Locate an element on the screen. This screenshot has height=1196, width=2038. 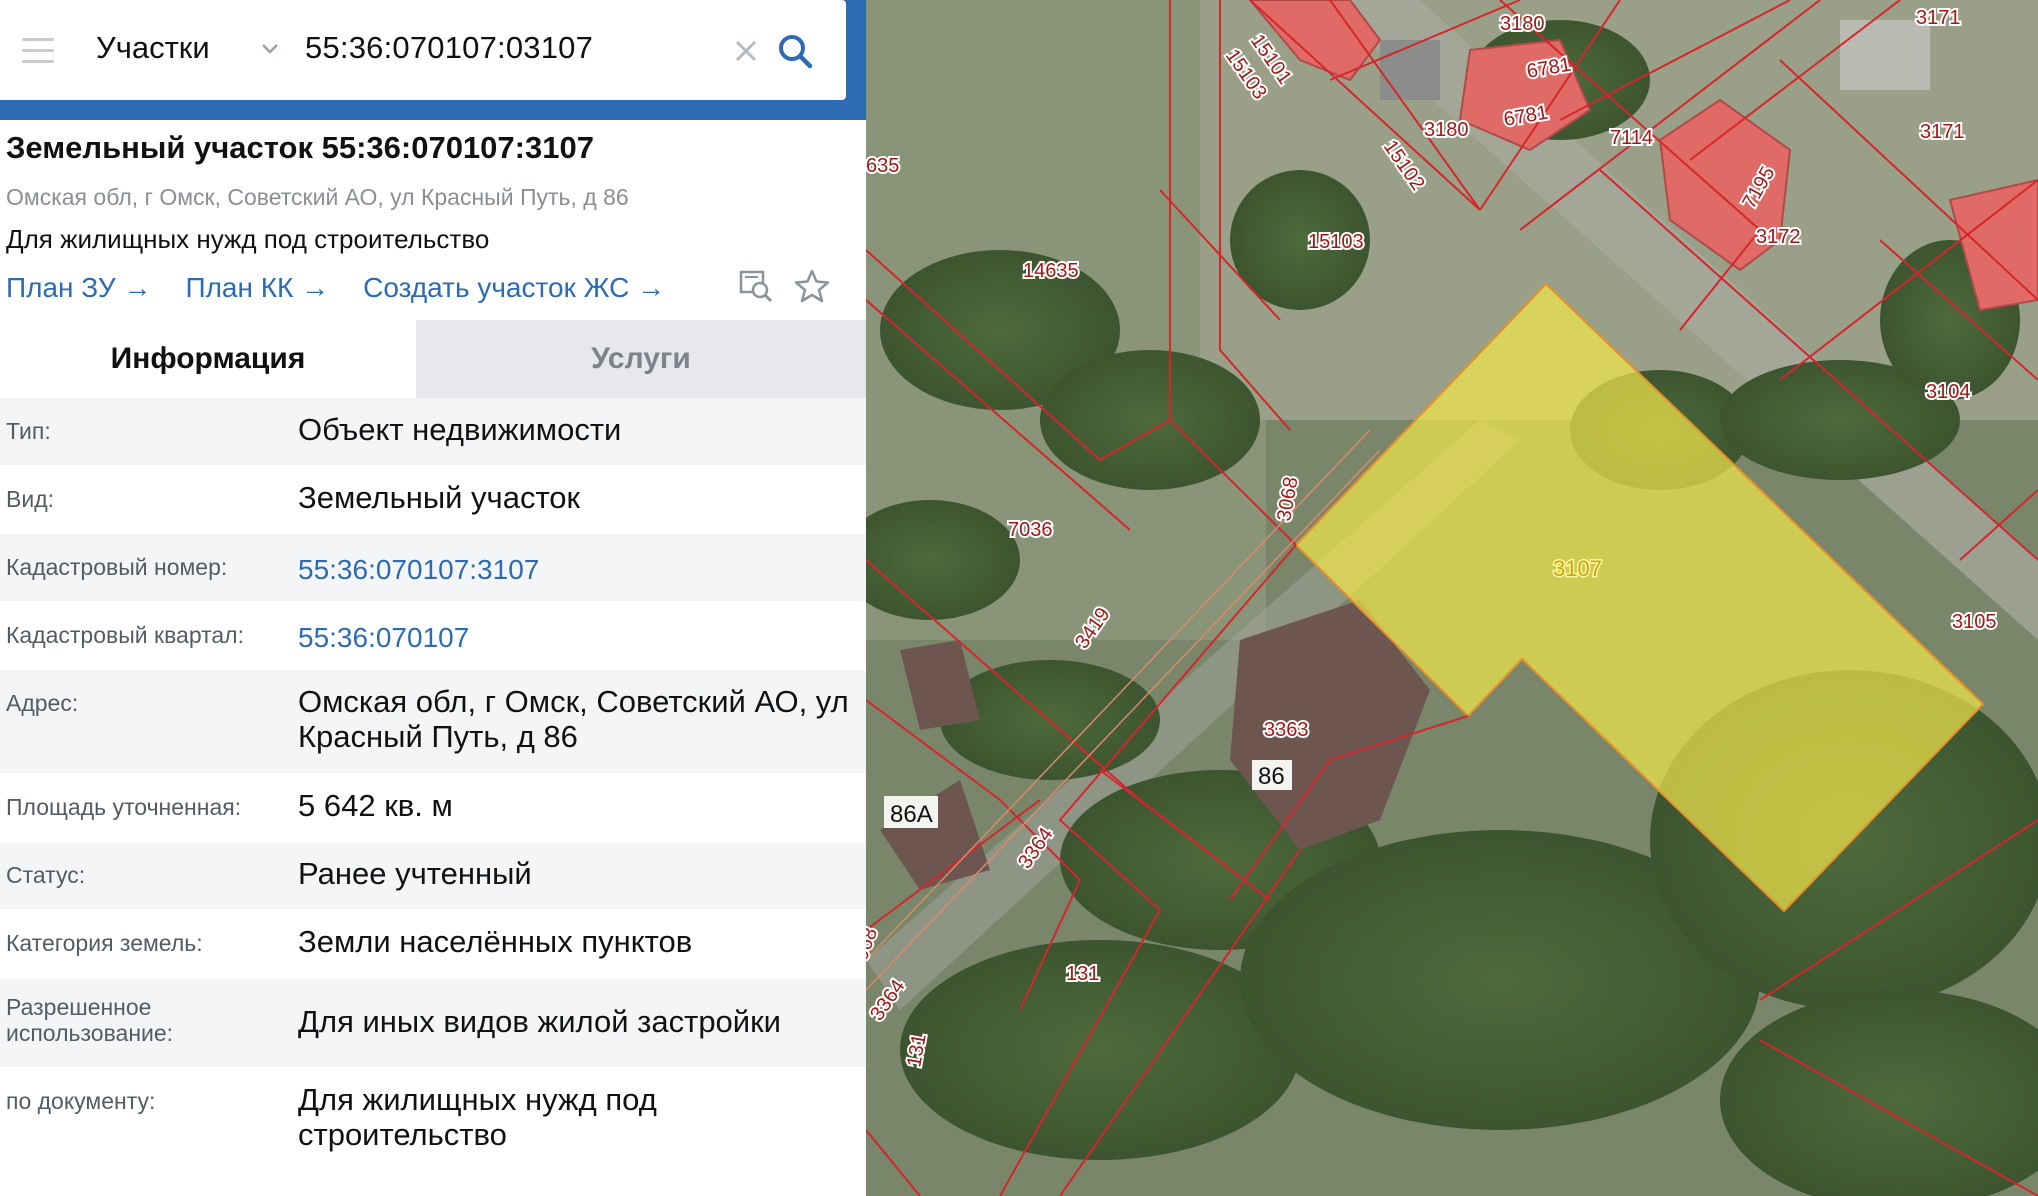
layer-select: Участки is located at coordinates (153, 48).